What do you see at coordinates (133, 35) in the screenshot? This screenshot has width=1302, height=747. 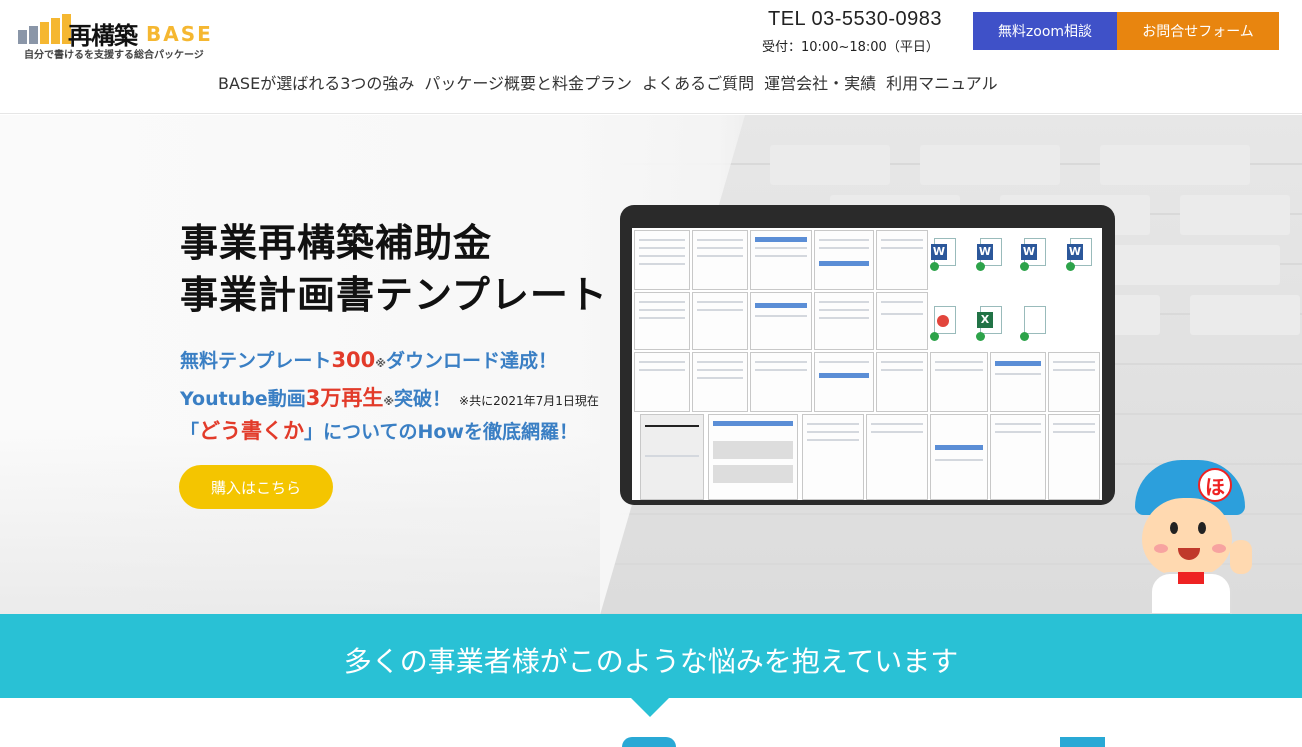 I see `site-logo: 再構築 BASE 自分で書けるを支援する総合パッケージ` at bounding box center [133, 35].